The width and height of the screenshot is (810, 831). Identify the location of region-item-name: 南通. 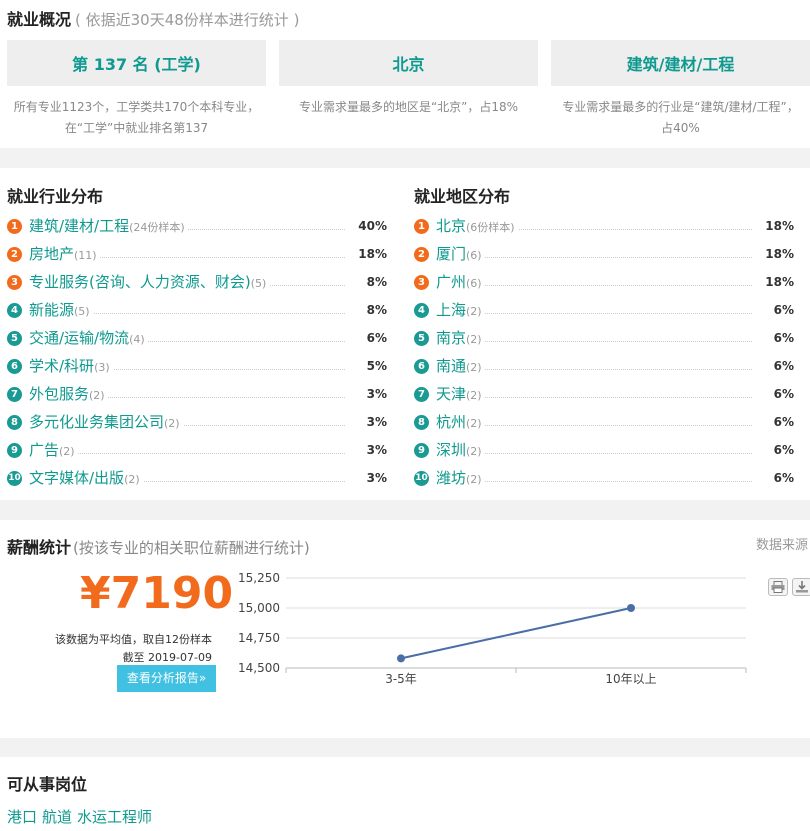
(451, 366).